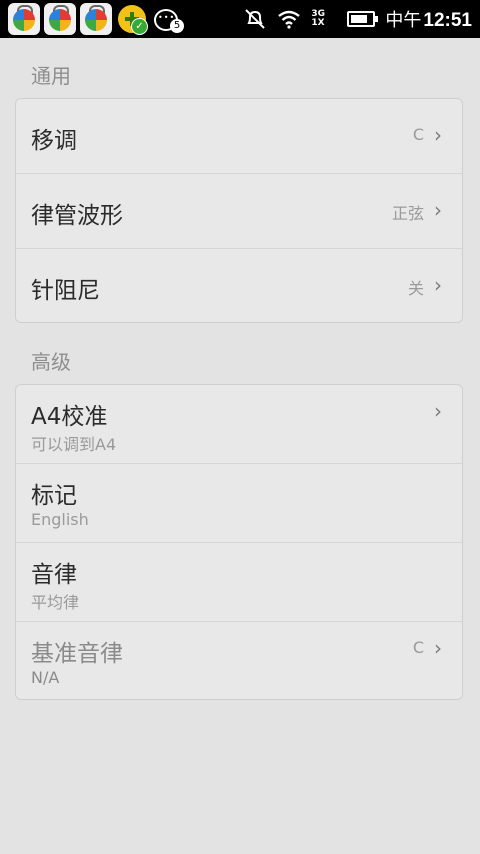 This screenshot has width=480, height=854. Describe the element at coordinates (289, 19) in the screenshot. I see `wifi-icon` at that location.